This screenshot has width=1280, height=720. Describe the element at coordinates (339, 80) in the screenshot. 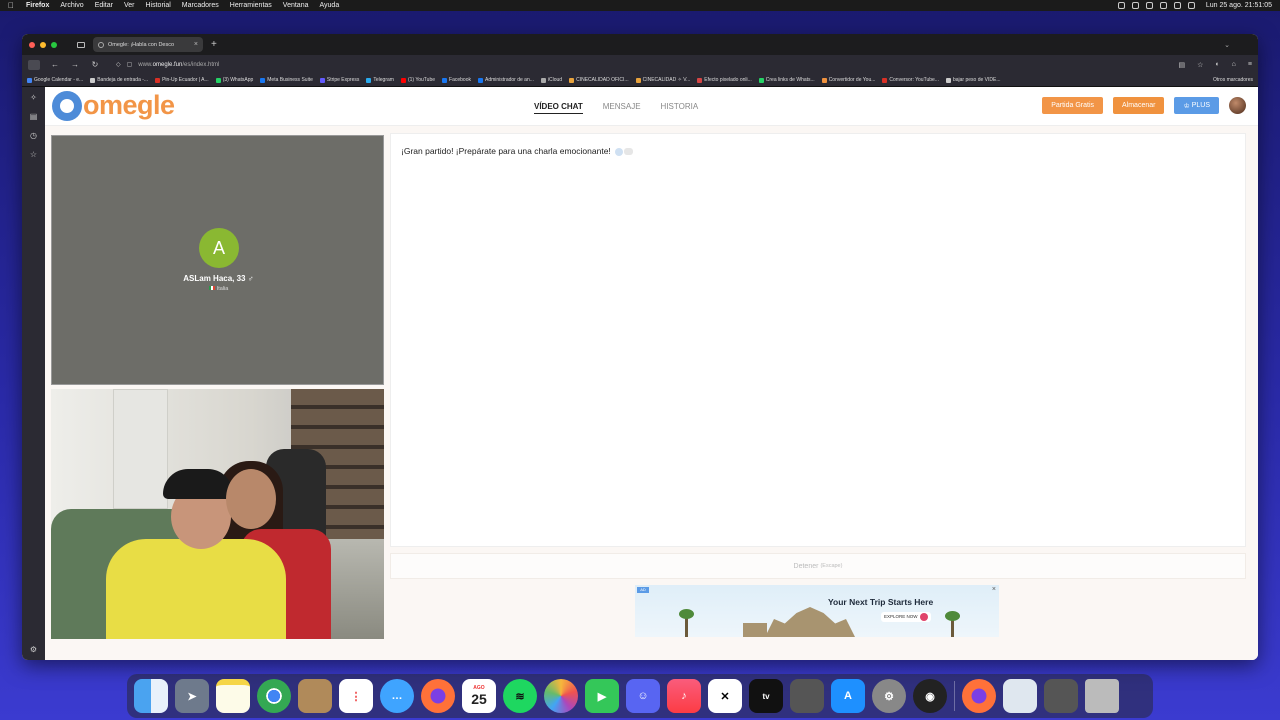

I see `bookmark-item: Stripe Express` at that location.